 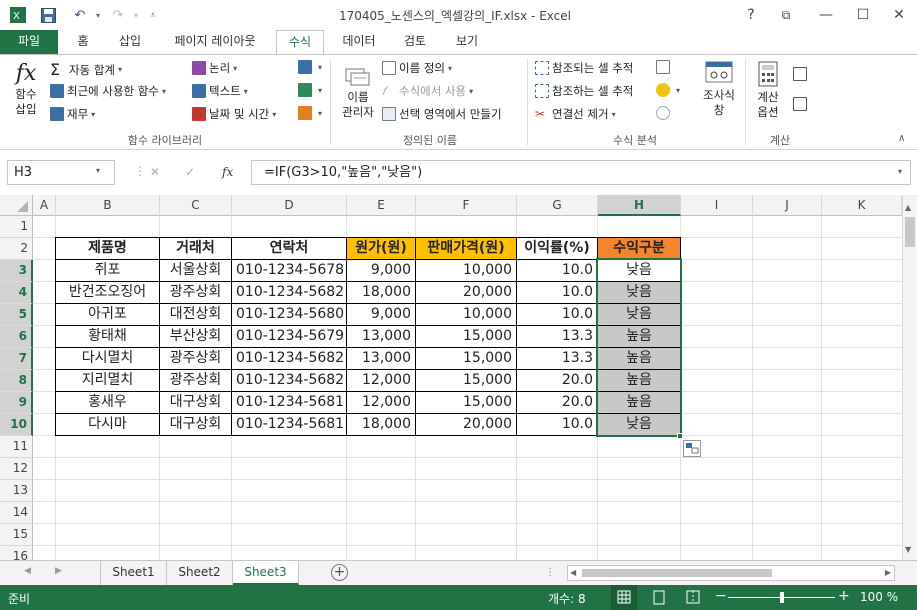 What do you see at coordinates (381, 270) in the screenshot?
I see `cell-cost: 9,000` at bounding box center [381, 270].